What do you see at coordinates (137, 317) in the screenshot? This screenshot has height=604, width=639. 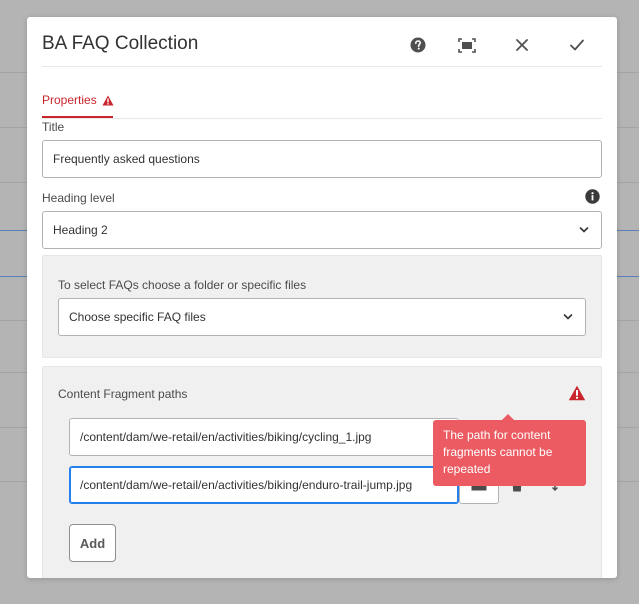 I see `faq-source-value: Choose specific FAQ files` at bounding box center [137, 317].